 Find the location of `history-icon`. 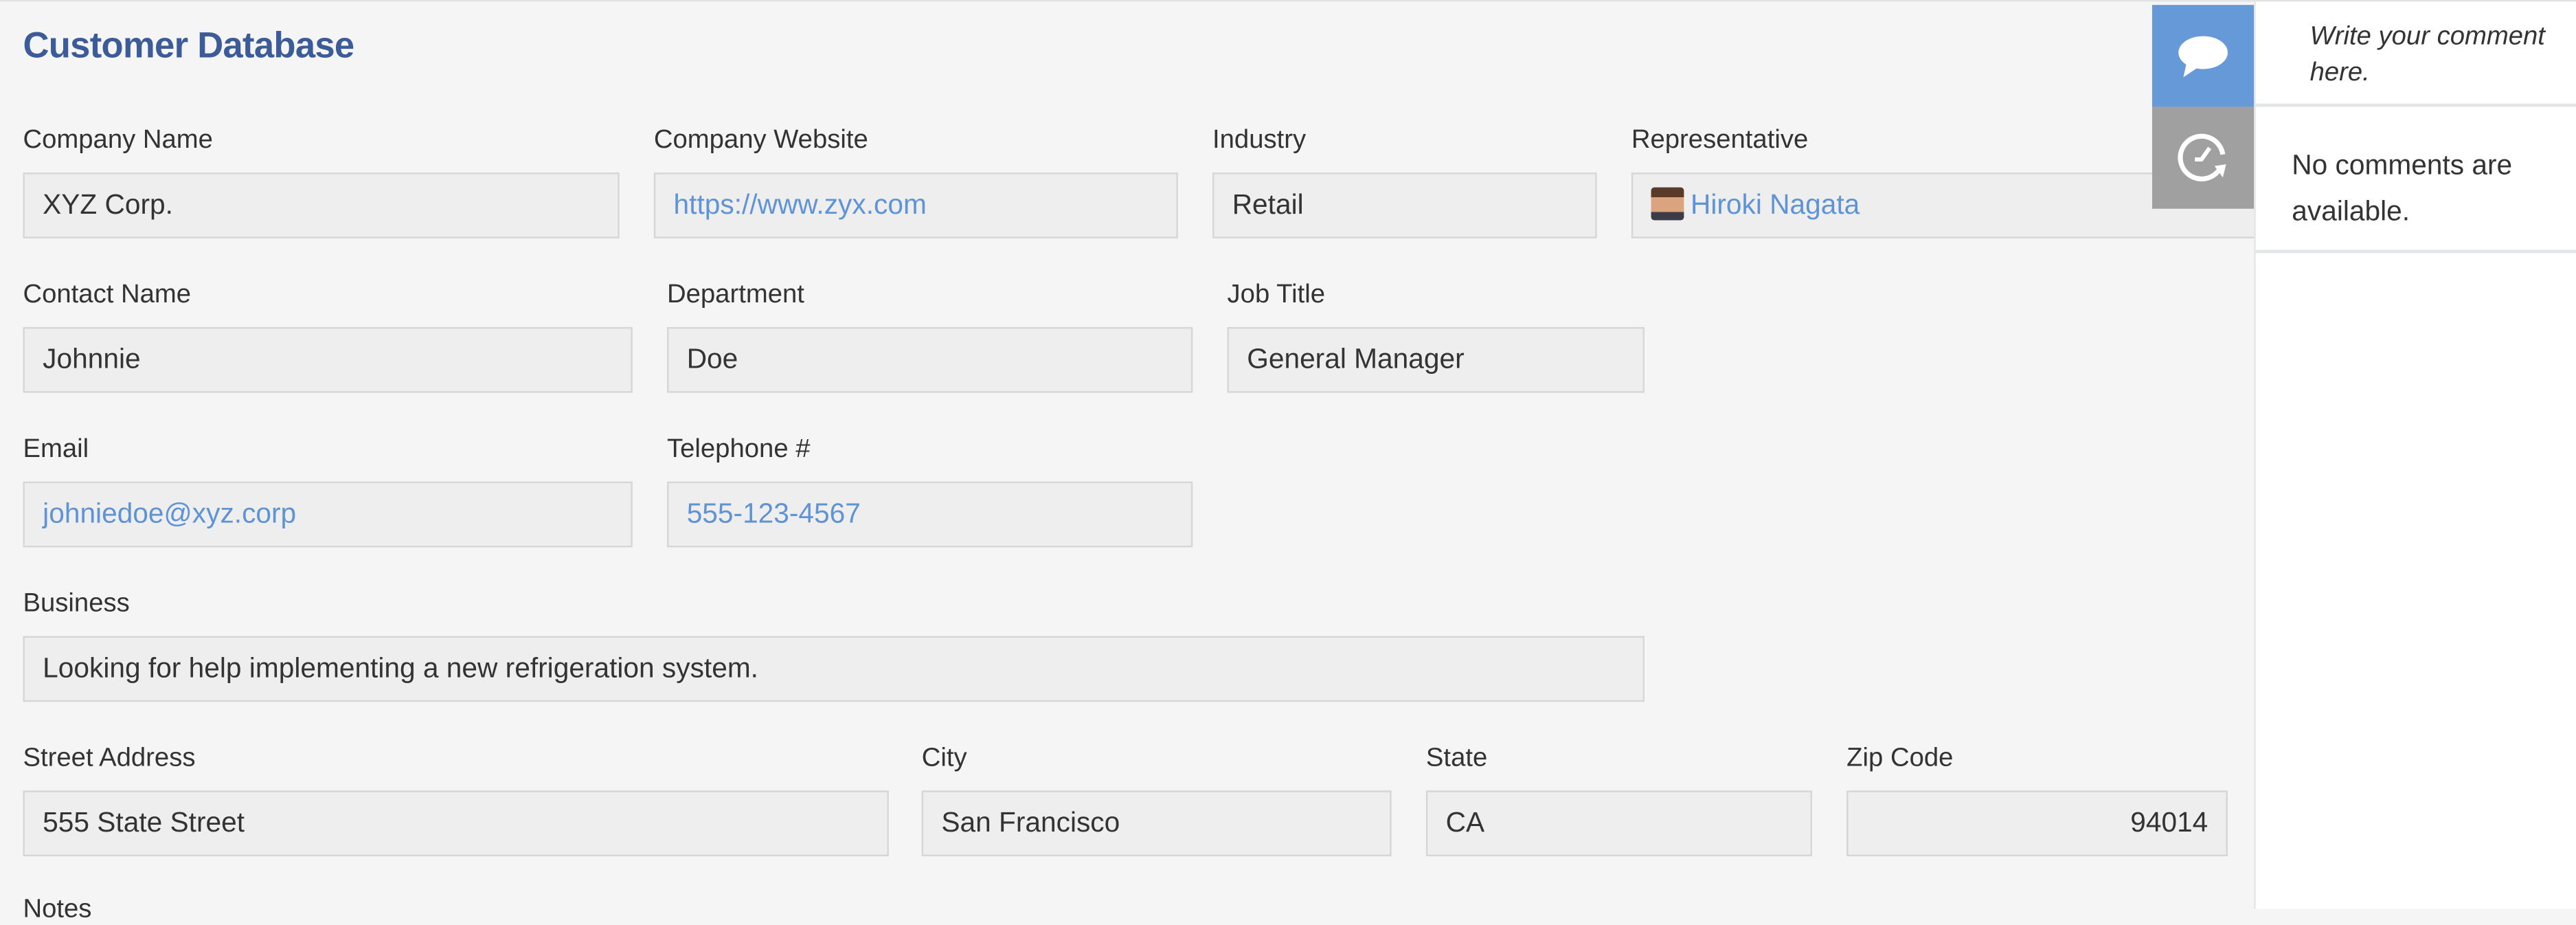

history-icon is located at coordinates (2202, 157).